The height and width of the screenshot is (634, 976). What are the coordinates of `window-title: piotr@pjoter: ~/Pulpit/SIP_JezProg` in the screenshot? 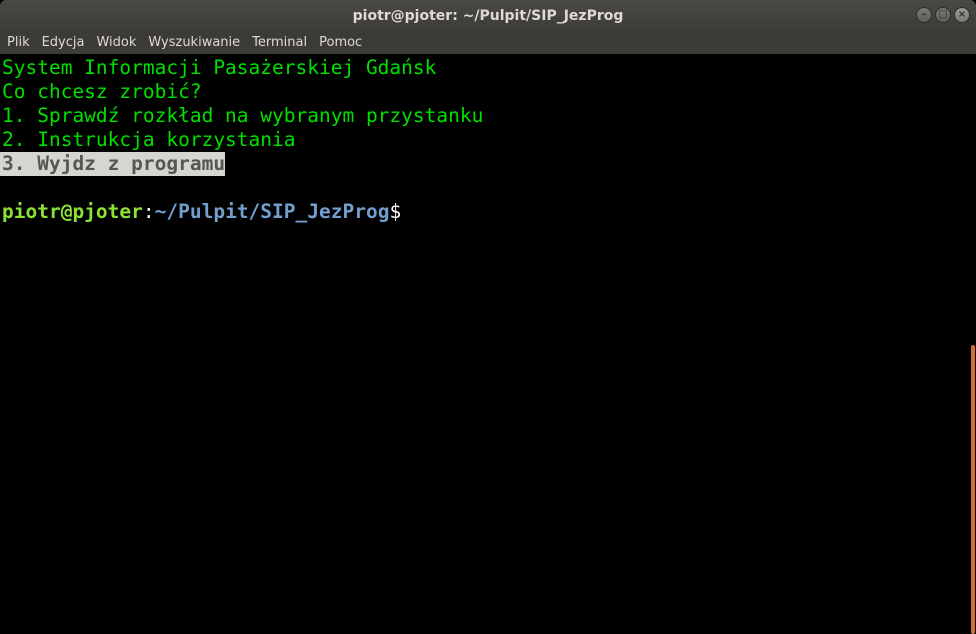 It's located at (488, 16).